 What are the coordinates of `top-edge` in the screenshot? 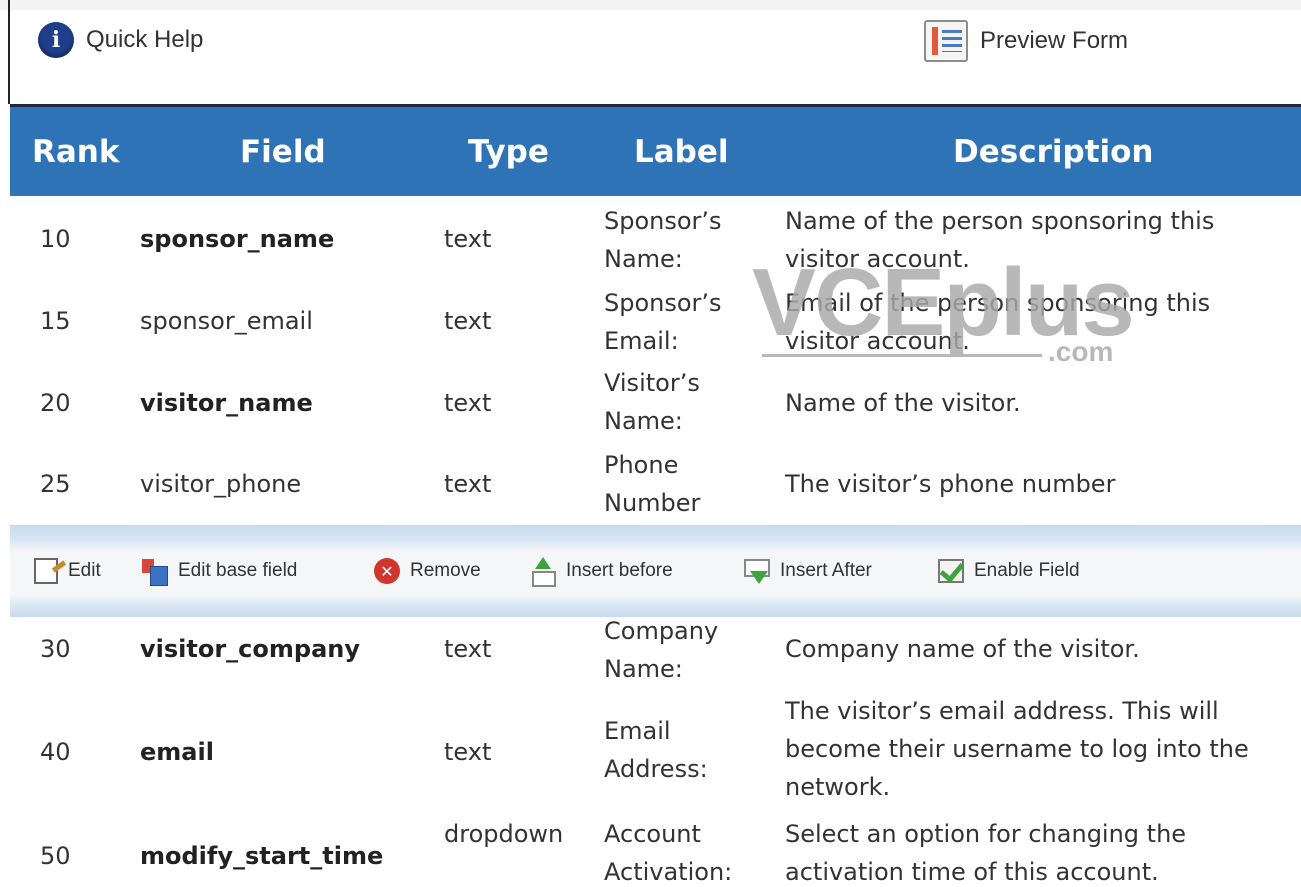 It's located at (650, 5).